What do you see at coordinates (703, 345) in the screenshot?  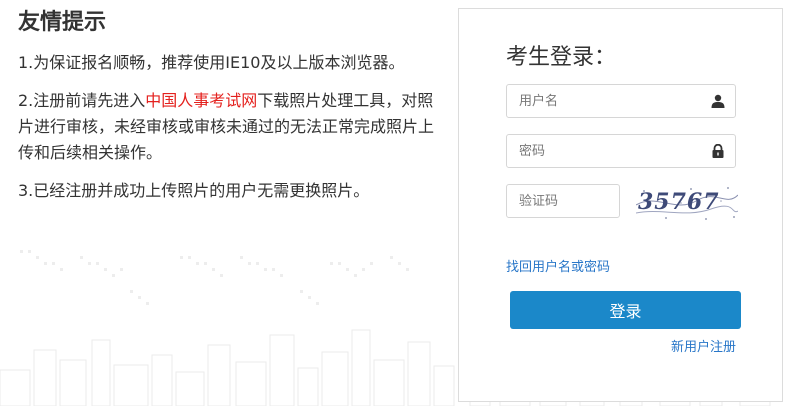 I see `new-user-register-link: 新用户注册` at bounding box center [703, 345].